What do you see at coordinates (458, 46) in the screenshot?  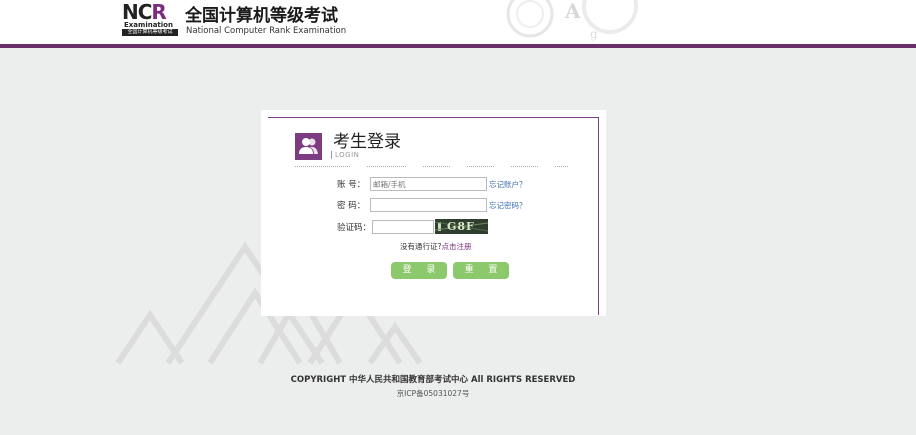 I see `header-accent-bar` at bounding box center [458, 46].